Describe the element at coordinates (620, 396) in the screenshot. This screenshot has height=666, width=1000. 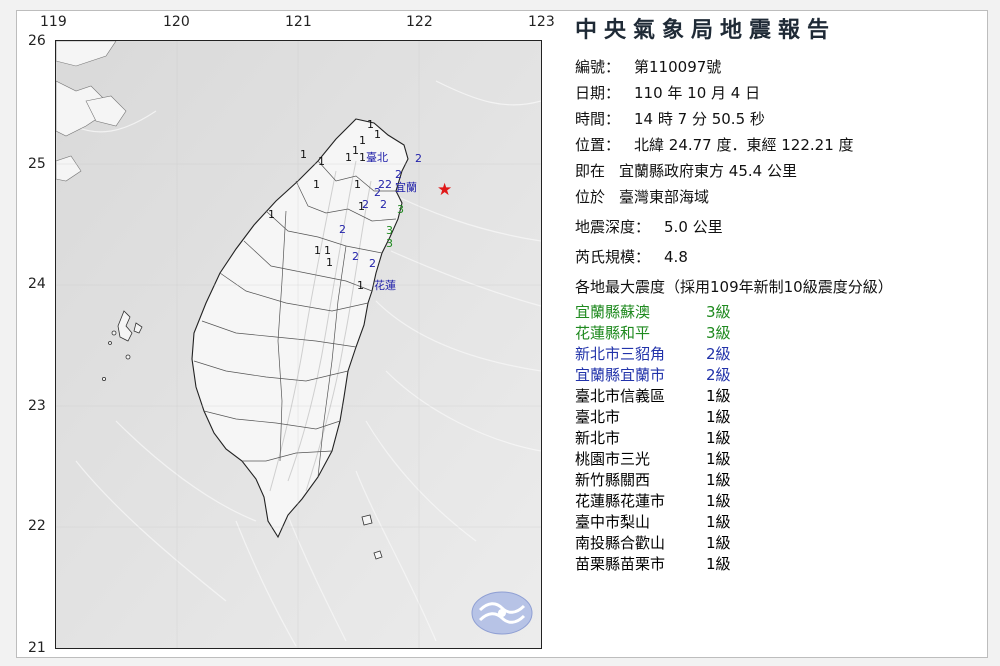
I see `intensity-site: 臺北市信義區` at that location.